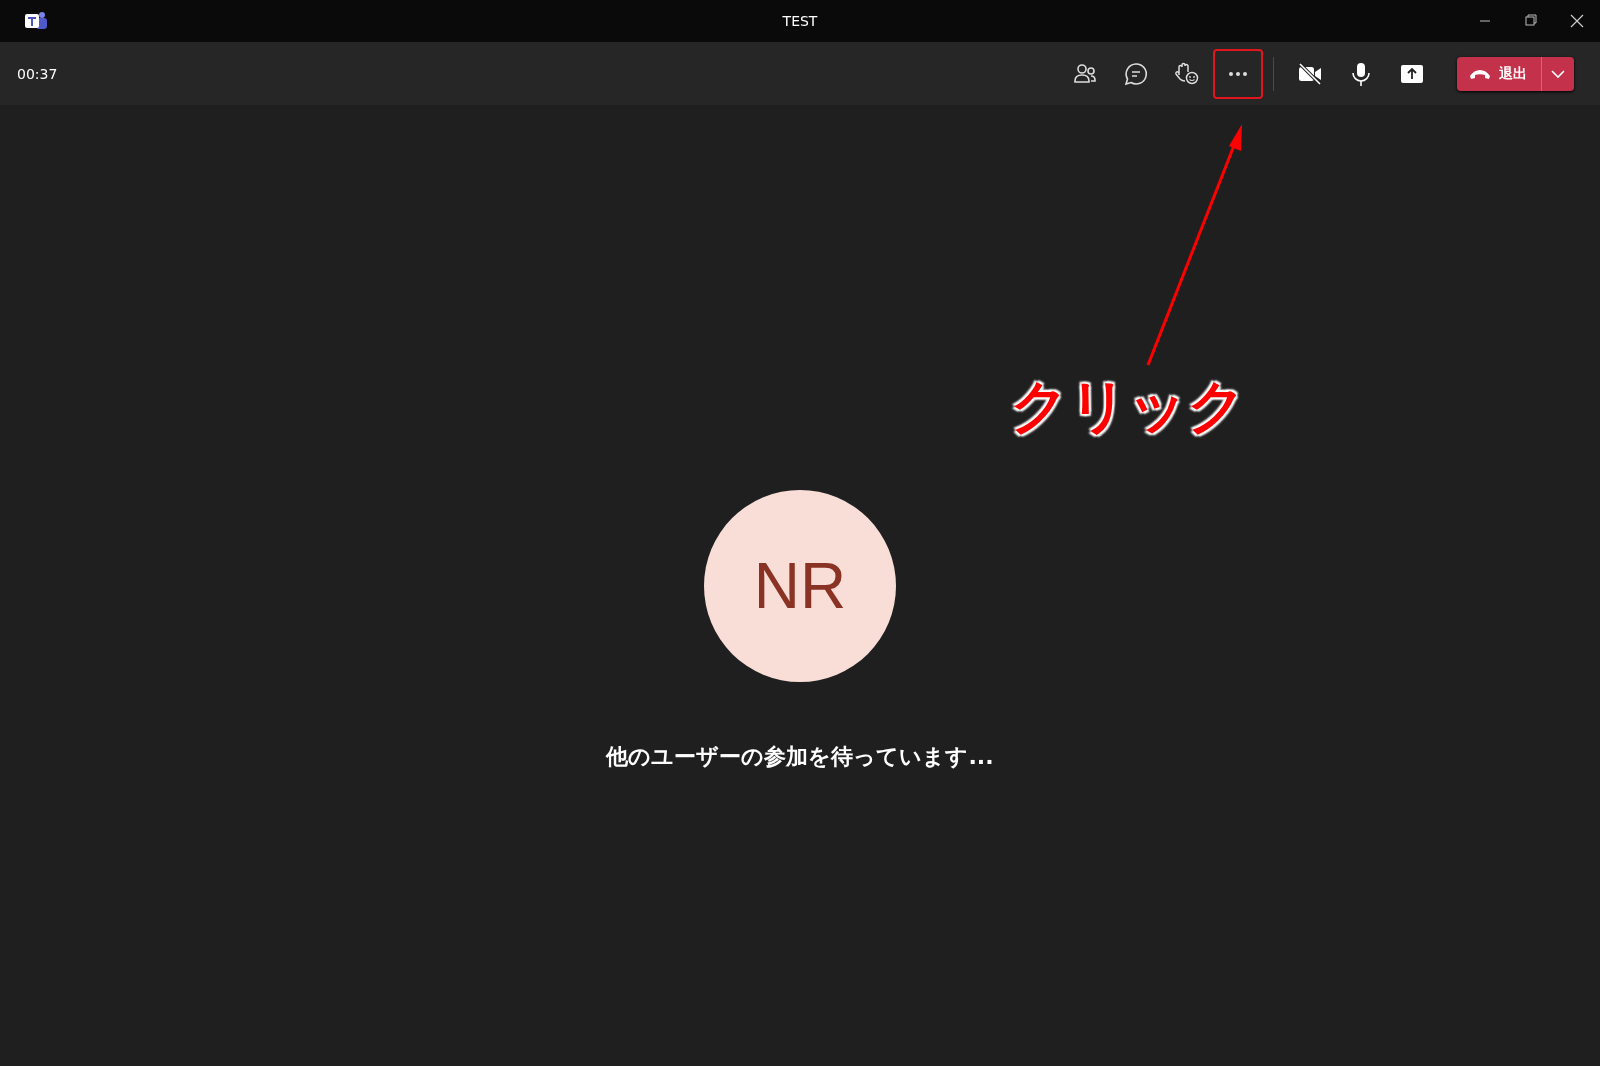 This screenshot has height=1066, width=1600. What do you see at coordinates (800, 21) in the screenshot?
I see `window-title: TEST` at bounding box center [800, 21].